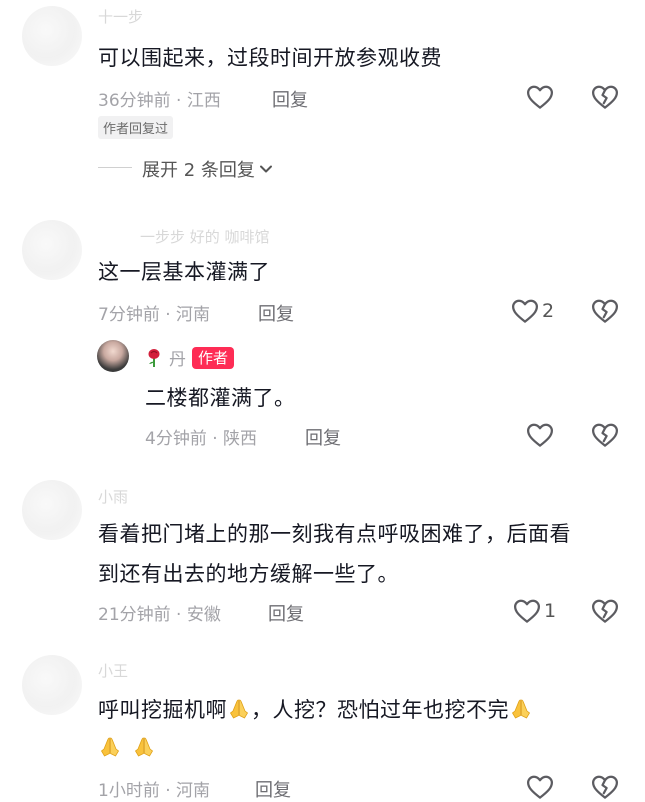 The image size is (645, 802). What do you see at coordinates (127, 748) in the screenshot?
I see `comment-emoji-line` at bounding box center [127, 748].